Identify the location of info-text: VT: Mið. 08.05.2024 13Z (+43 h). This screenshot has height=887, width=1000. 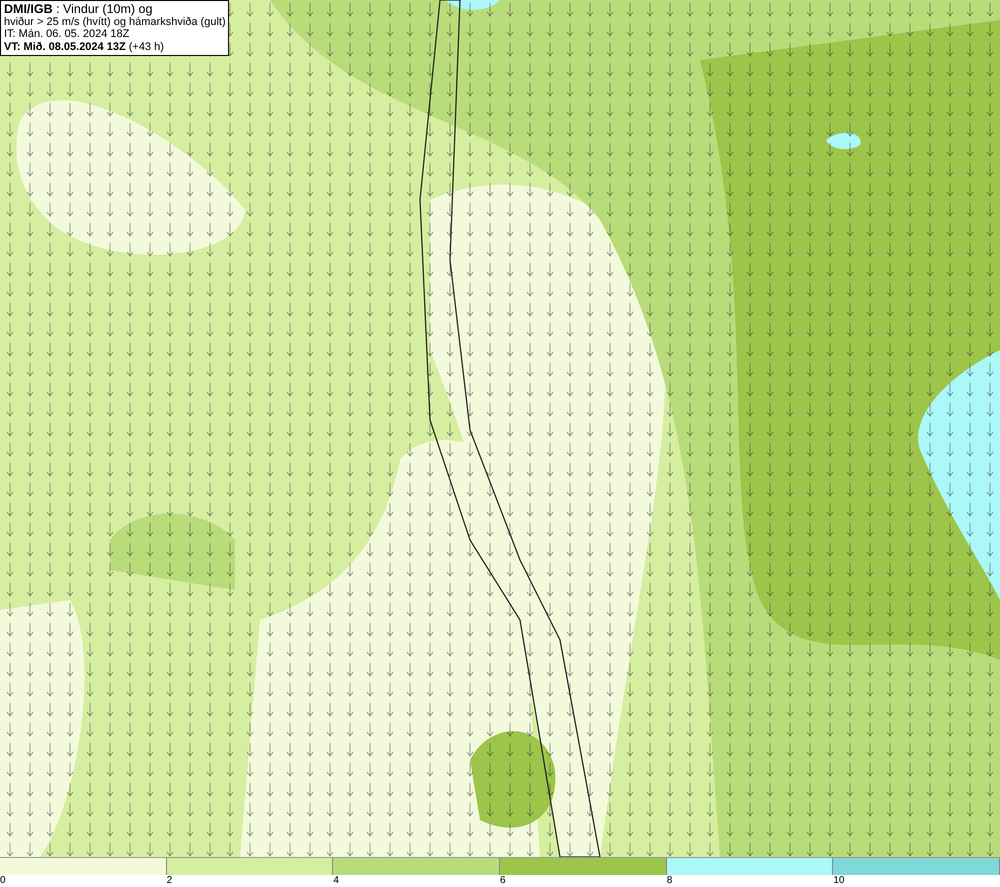
(84, 46).